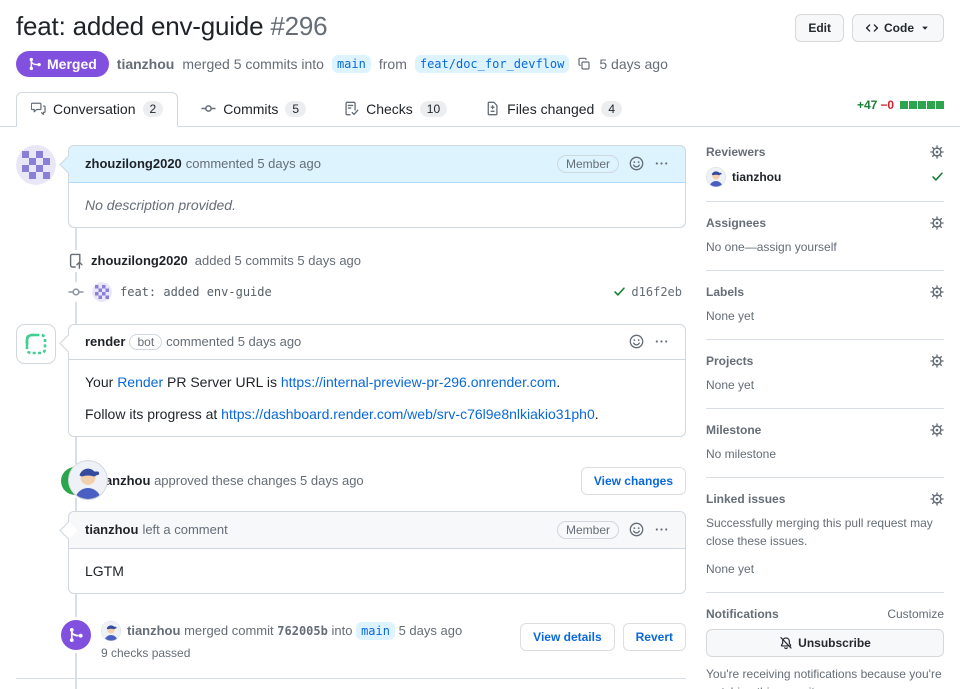 The height and width of the screenshot is (689, 960). I want to click on commit-sha-link: d16f2eb, so click(656, 292).